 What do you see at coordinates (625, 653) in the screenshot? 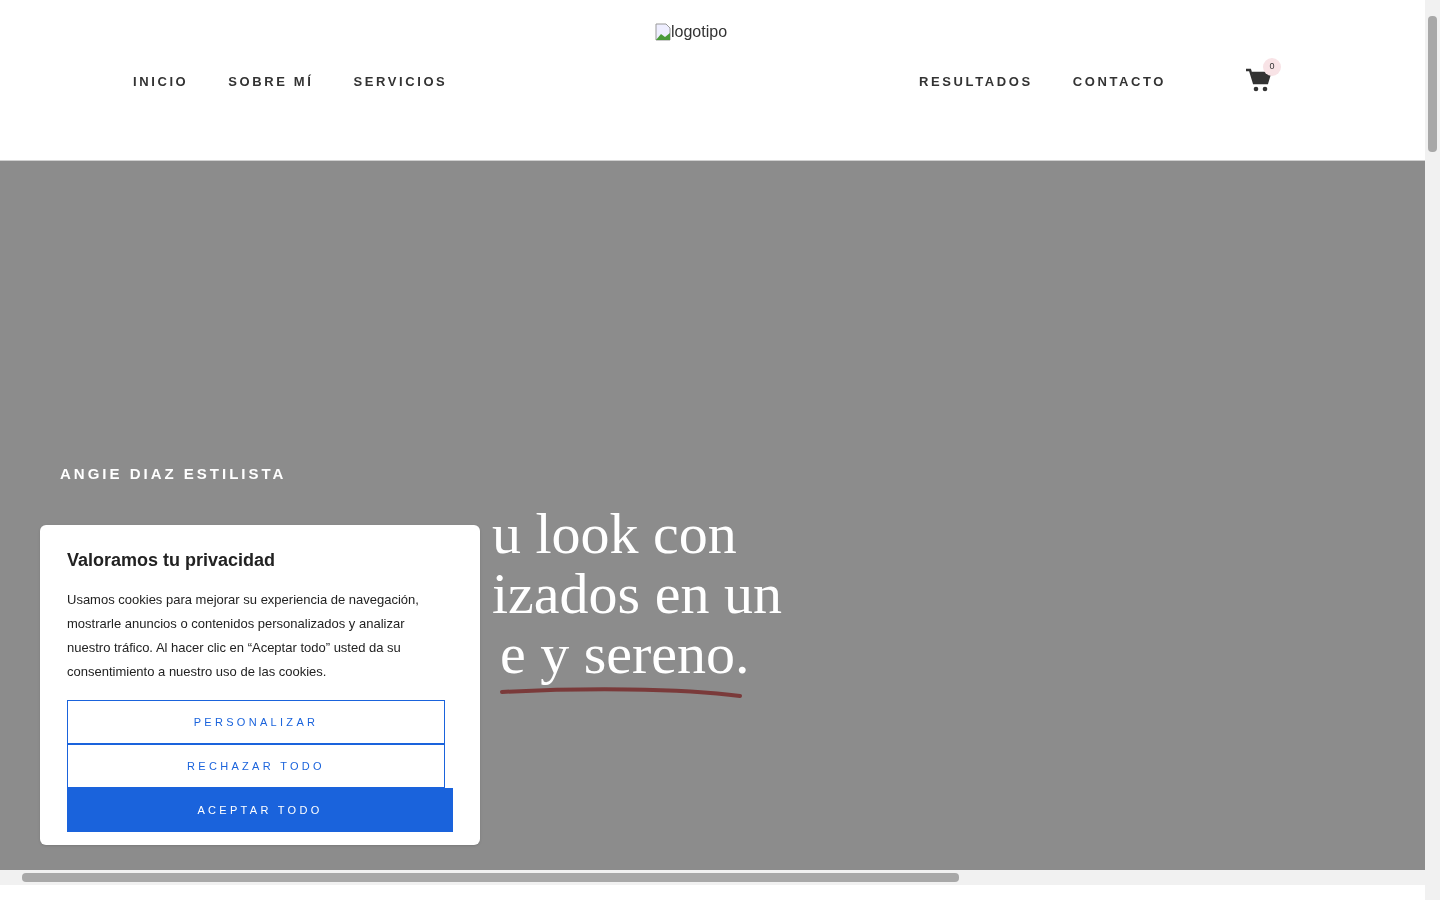
I see `hero-headline: e y sereno.` at bounding box center [625, 653].